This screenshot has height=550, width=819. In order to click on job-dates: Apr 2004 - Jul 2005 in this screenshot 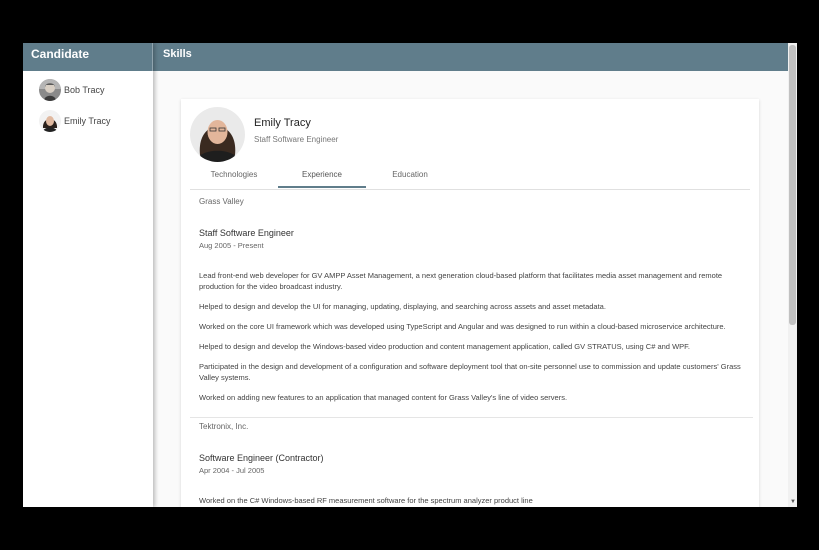, I will do `click(232, 470)`.